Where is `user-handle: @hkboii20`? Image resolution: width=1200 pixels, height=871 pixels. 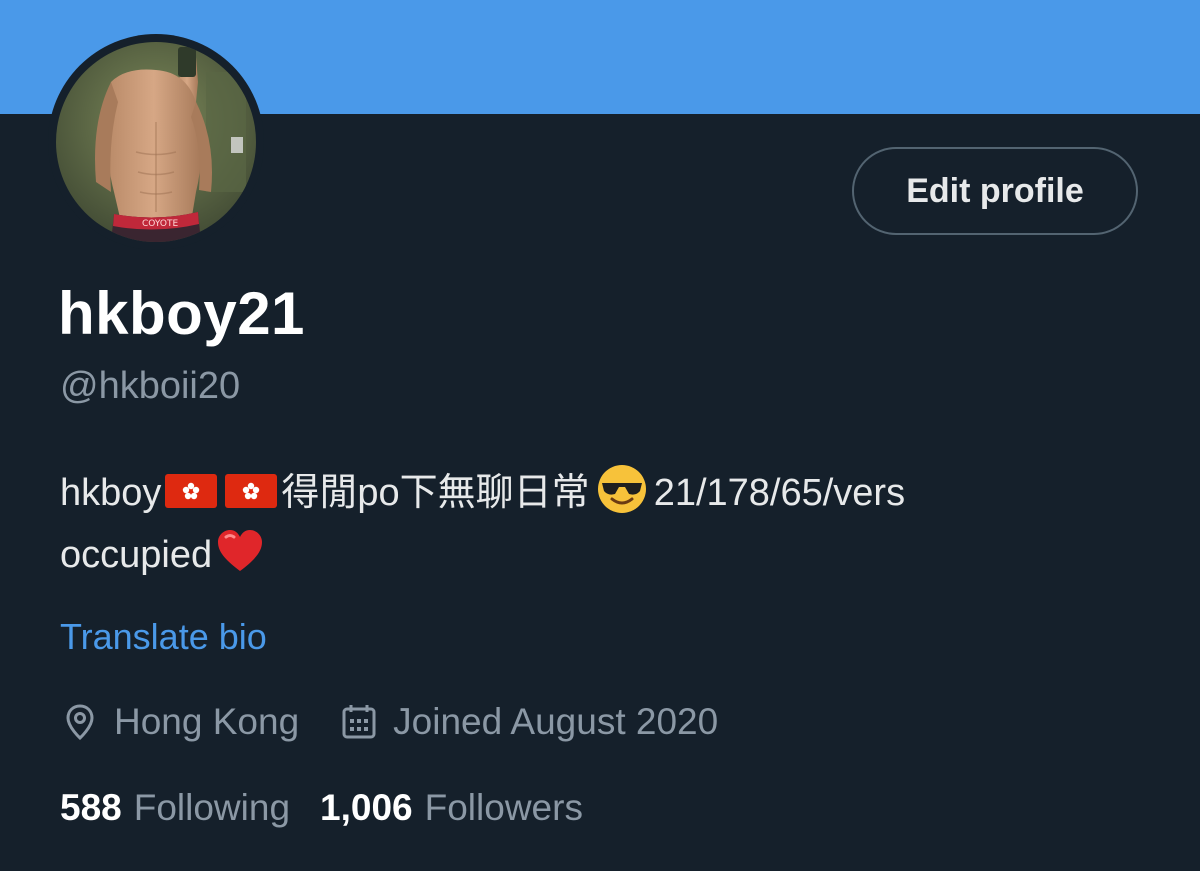 user-handle: @hkboii20 is located at coordinates (150, 386).